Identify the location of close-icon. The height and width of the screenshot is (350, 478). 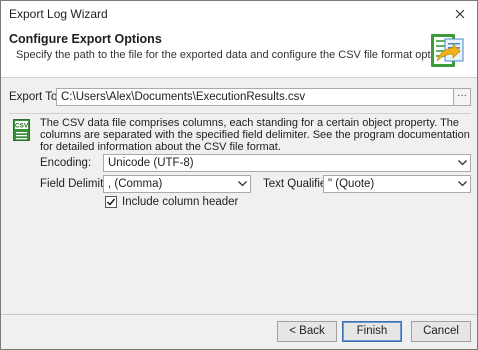
(460, 14).